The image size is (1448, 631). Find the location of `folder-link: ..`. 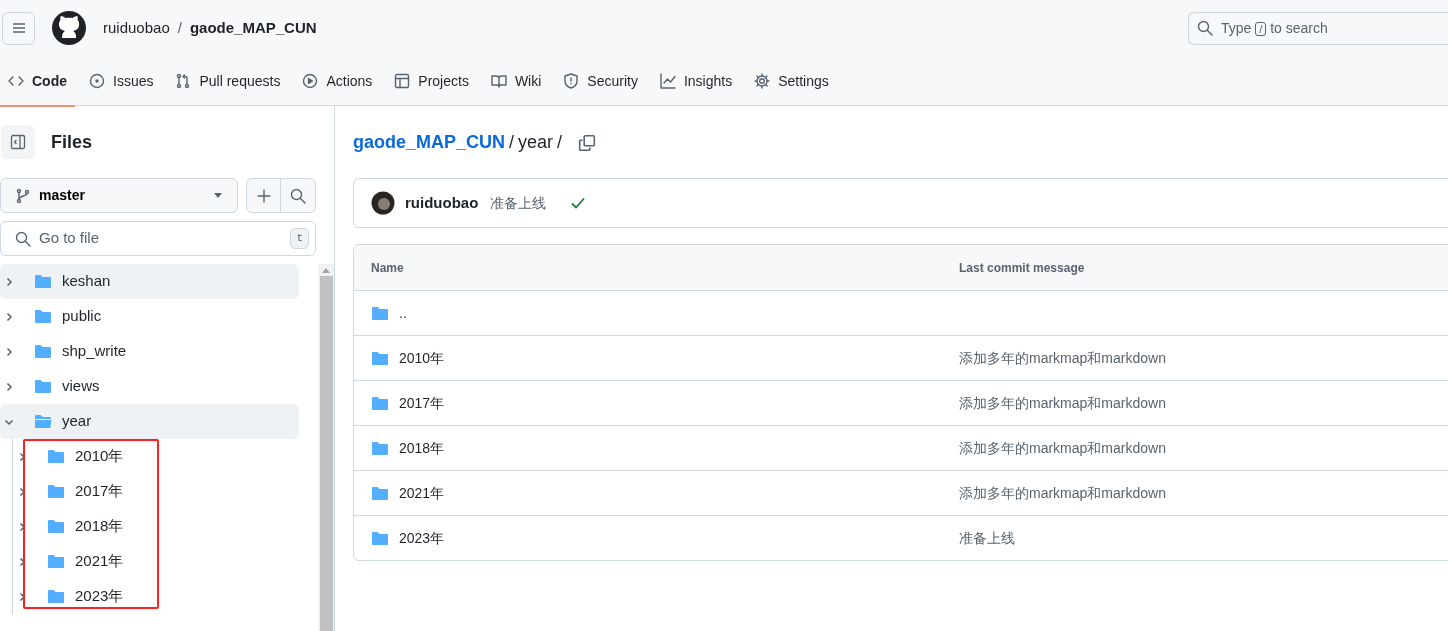

folder-link: .. is located at coordinates (403, 313).